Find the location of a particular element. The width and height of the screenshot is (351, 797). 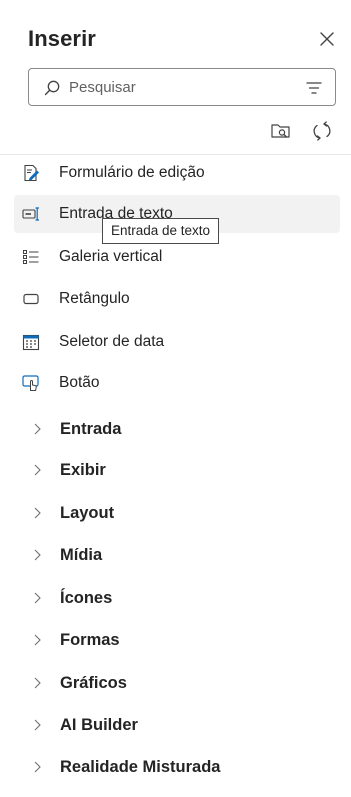

category-entrada: Entrada is located at coordinates (177, 430).